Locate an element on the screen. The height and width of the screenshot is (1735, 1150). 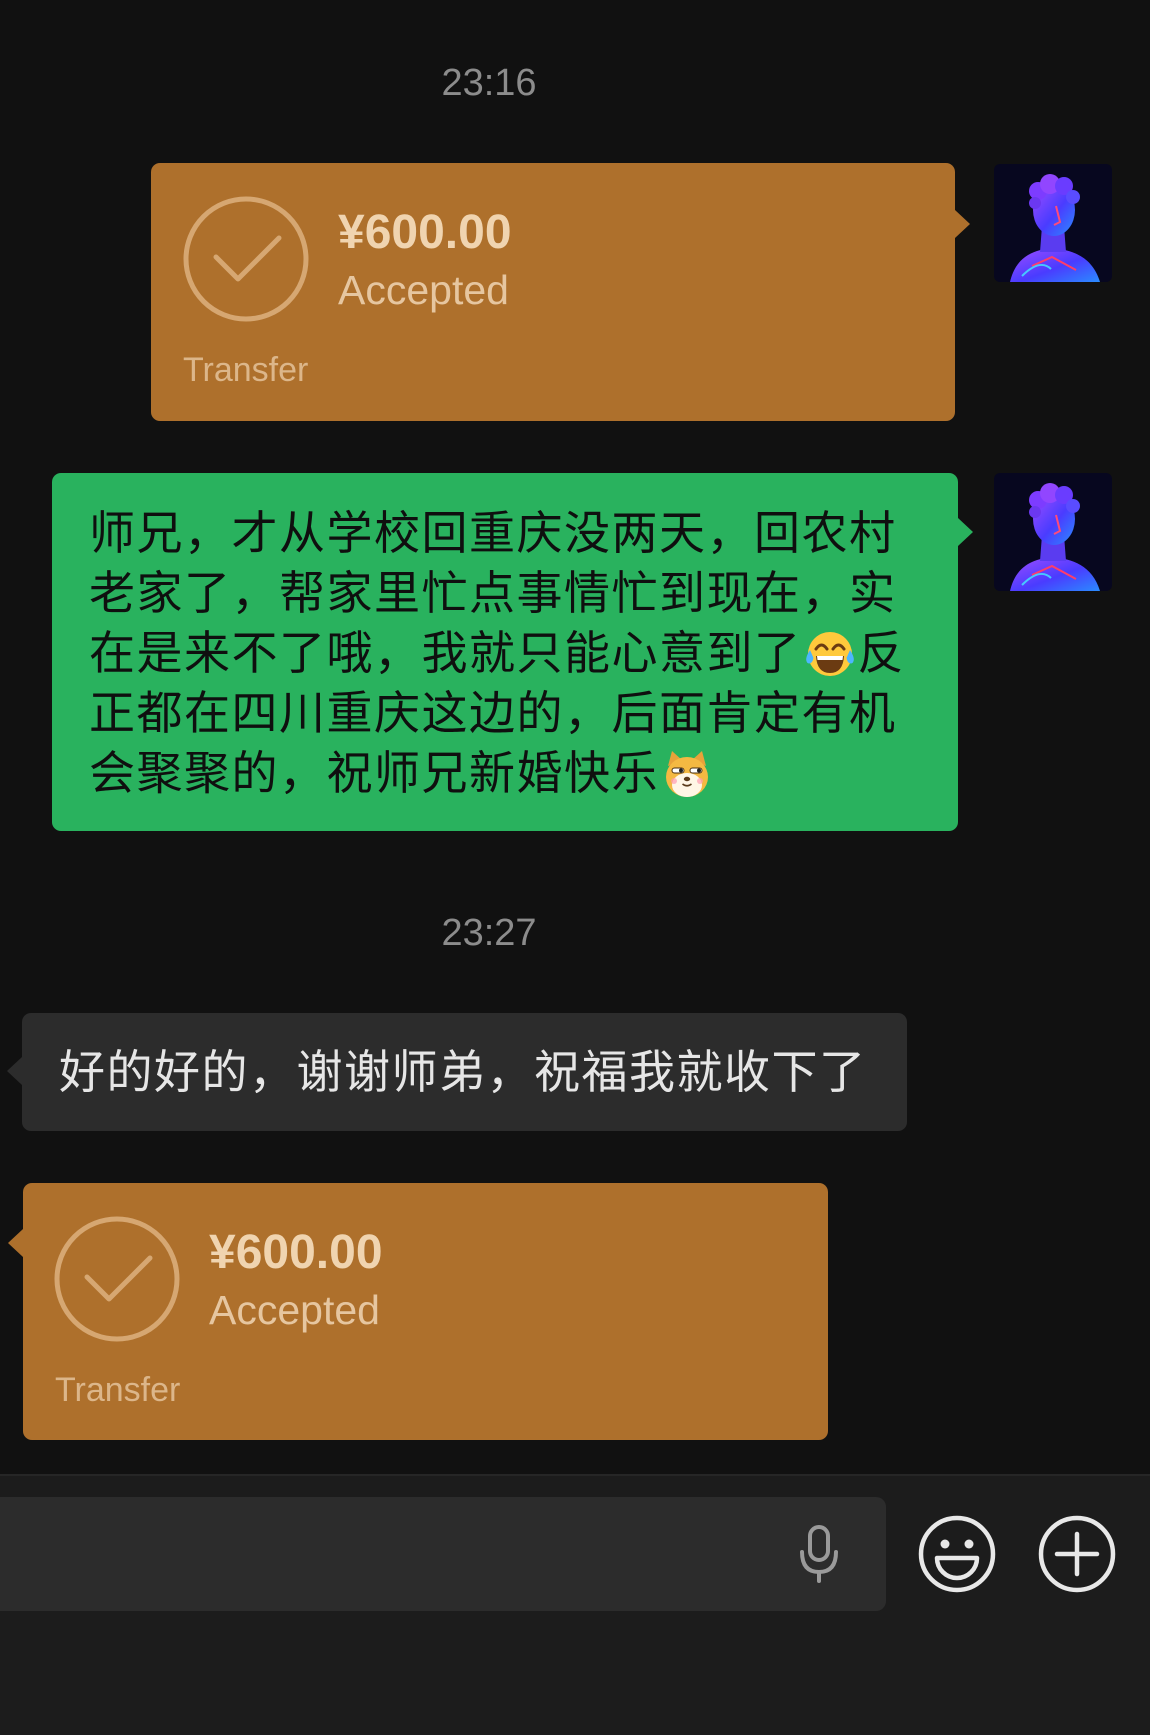
message-bubble-received: 好的好的，谢谢师弟，祝福我就收下了 is located at coordinates (457, 1072).